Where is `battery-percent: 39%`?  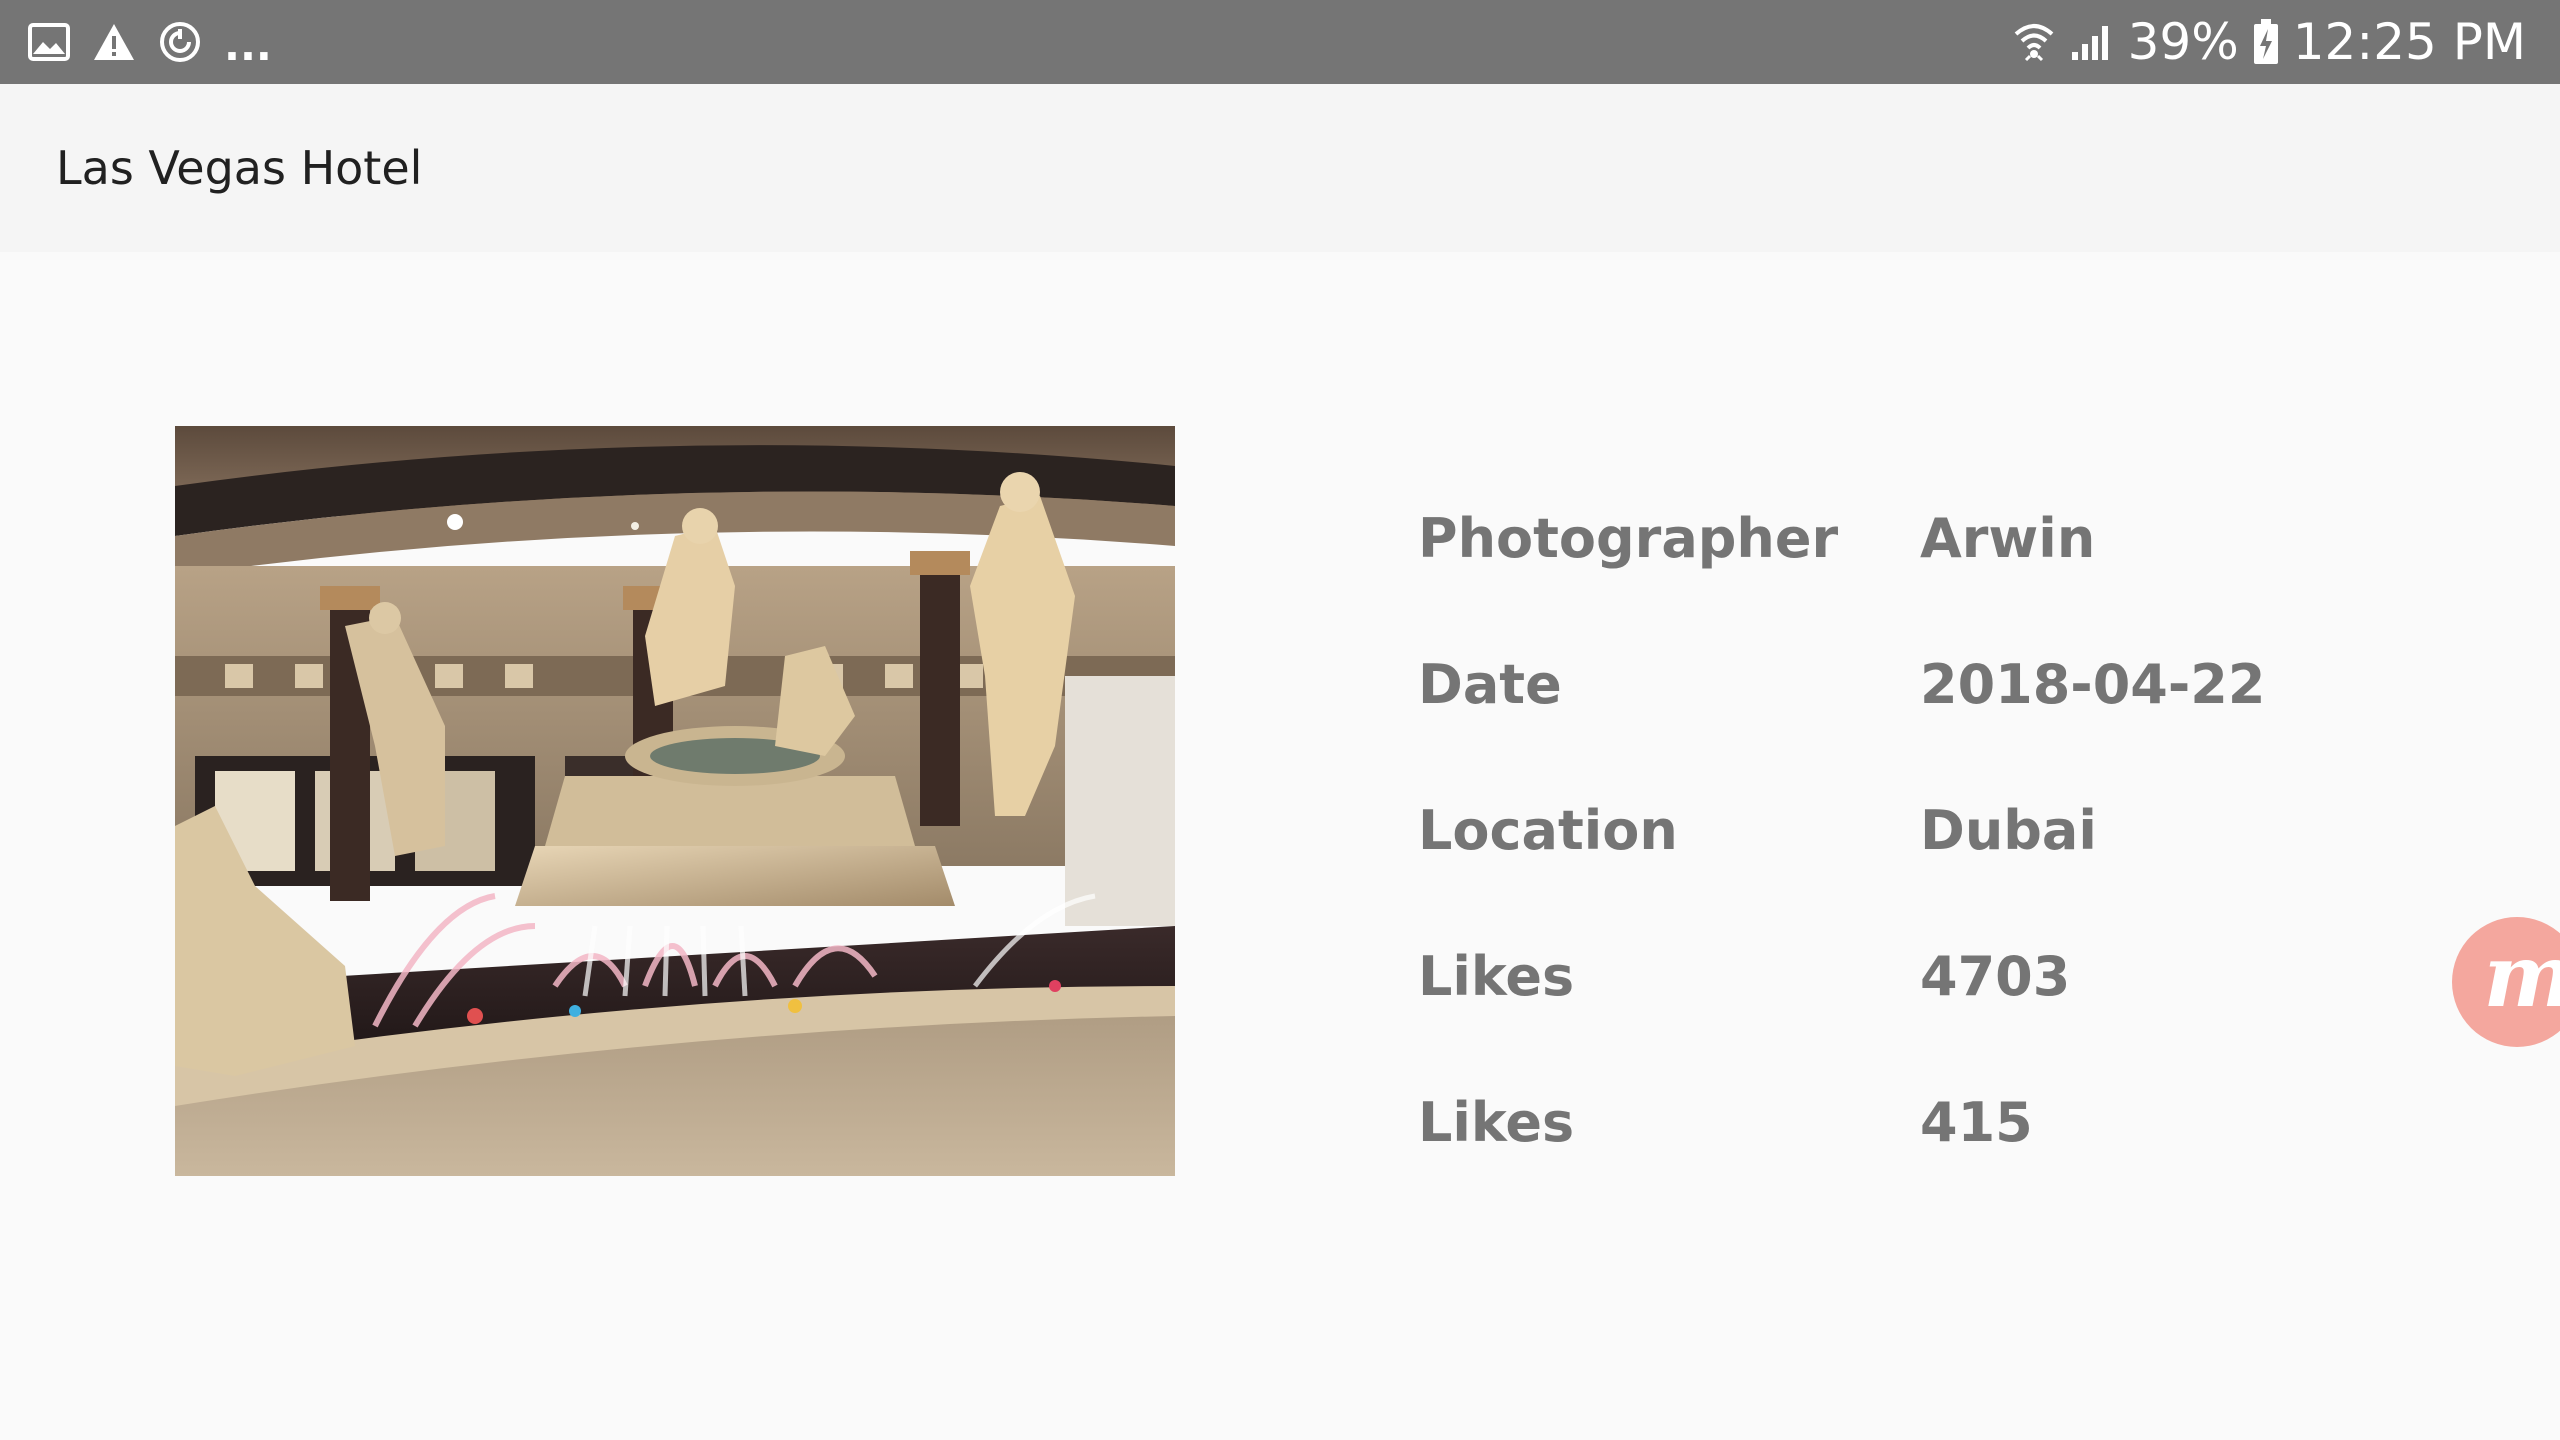 battery-percent: 39% is located at coordinates (2183, 42).